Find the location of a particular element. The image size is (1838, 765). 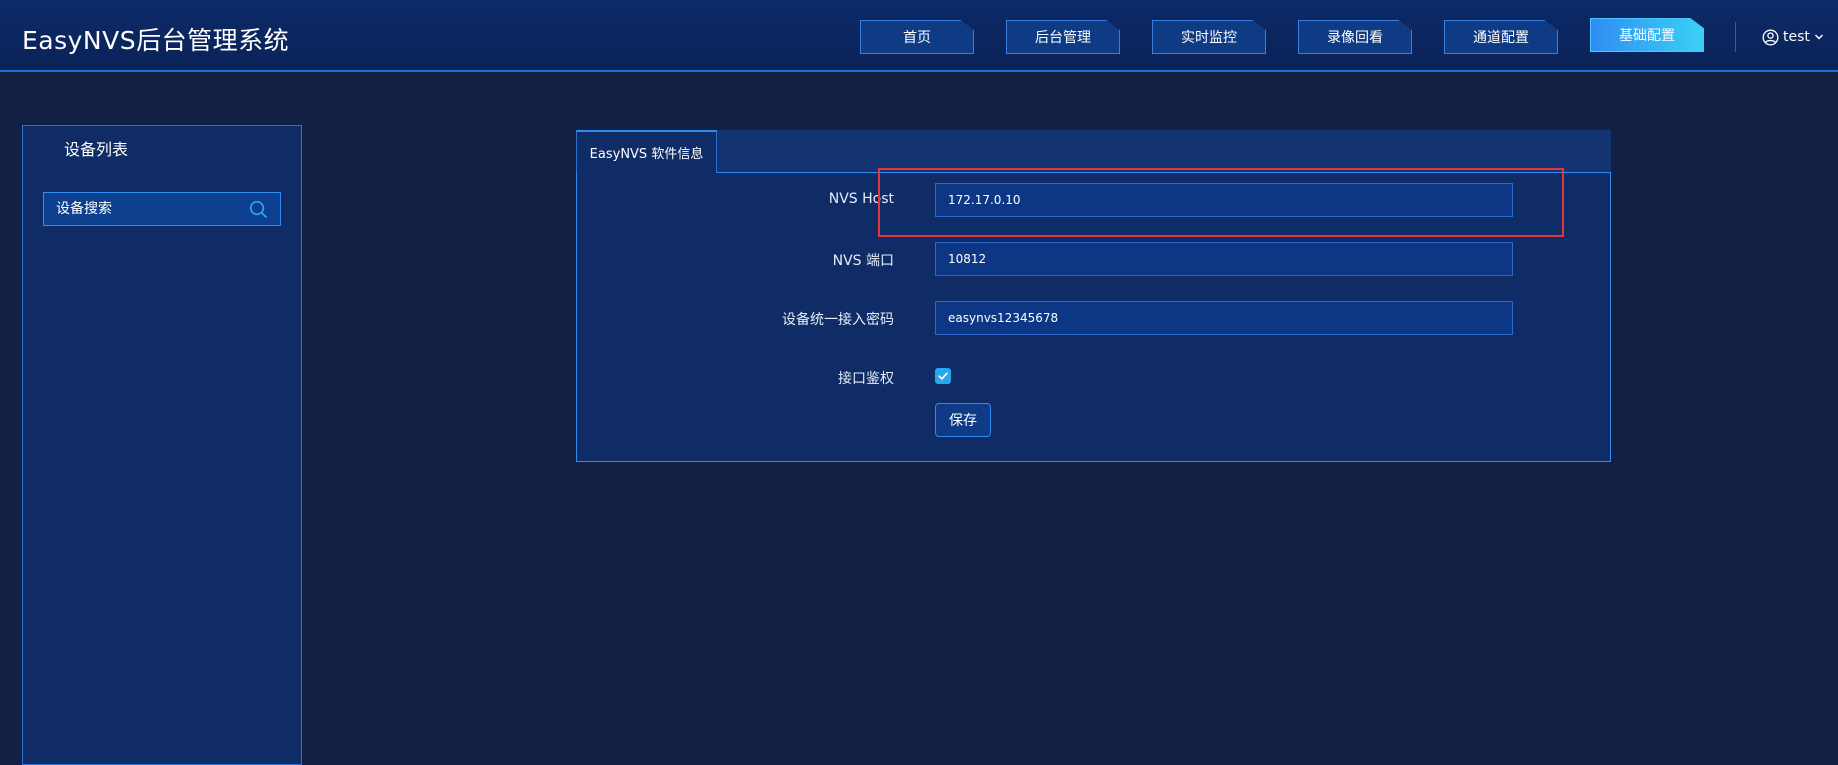

device-search-input is located at coordinates (144, 209).